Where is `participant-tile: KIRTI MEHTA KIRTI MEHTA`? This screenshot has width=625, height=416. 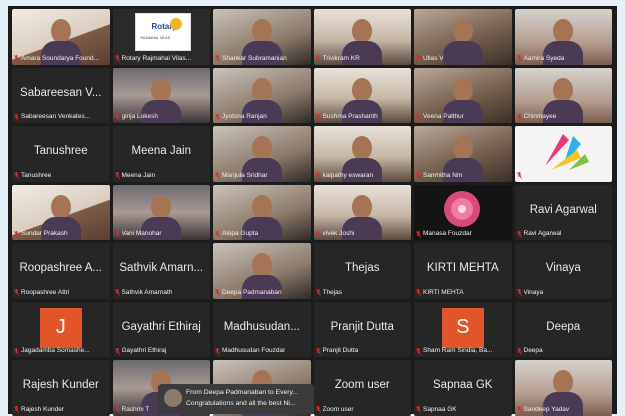 participant-tile: KIRTI MEHTA KIRTI MEHTA is located at coordinates (463, 271).